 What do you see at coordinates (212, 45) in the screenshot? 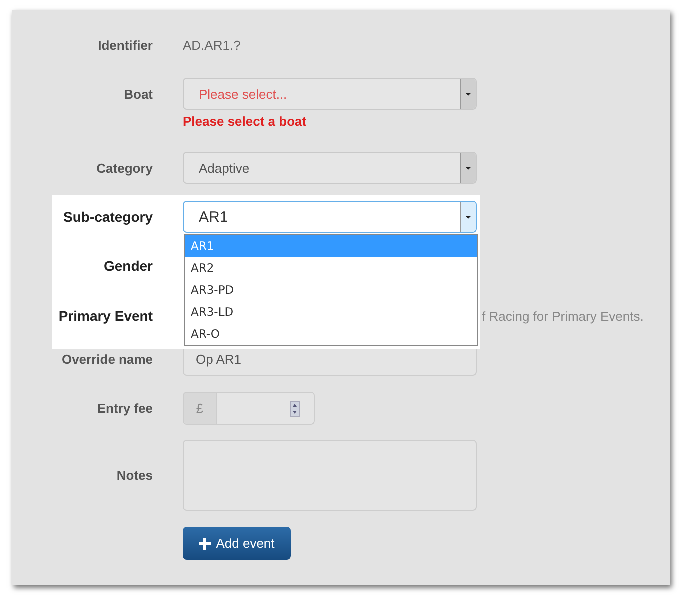
I see `identifier-value: AD.AR1.?` at bounding box center [212, 45].